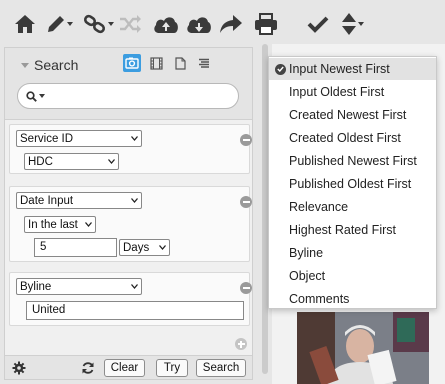 This screenshot has width=445, height=384. Describe the element at coordinates (352, 138) in the screenshot. I see `sort-option: Created Oldest First` at that location.